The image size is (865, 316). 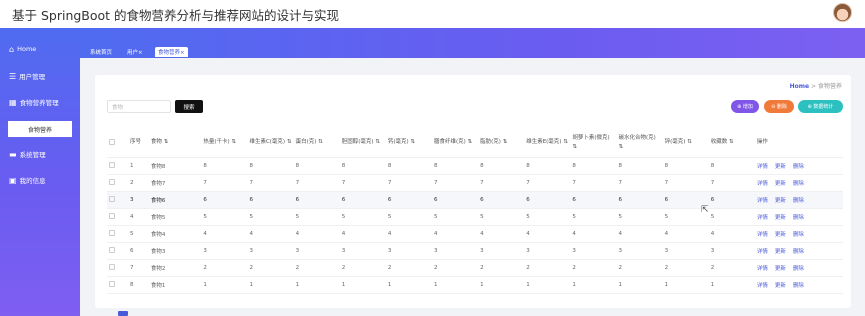 What do you see at coordinates (475, 200) in the screenshot?
I see `table-row: 3 食物6 6 6 6 6 6 6 6 6 6 6 6 6 详情 更新 删除` at bounding box center [475, 200].